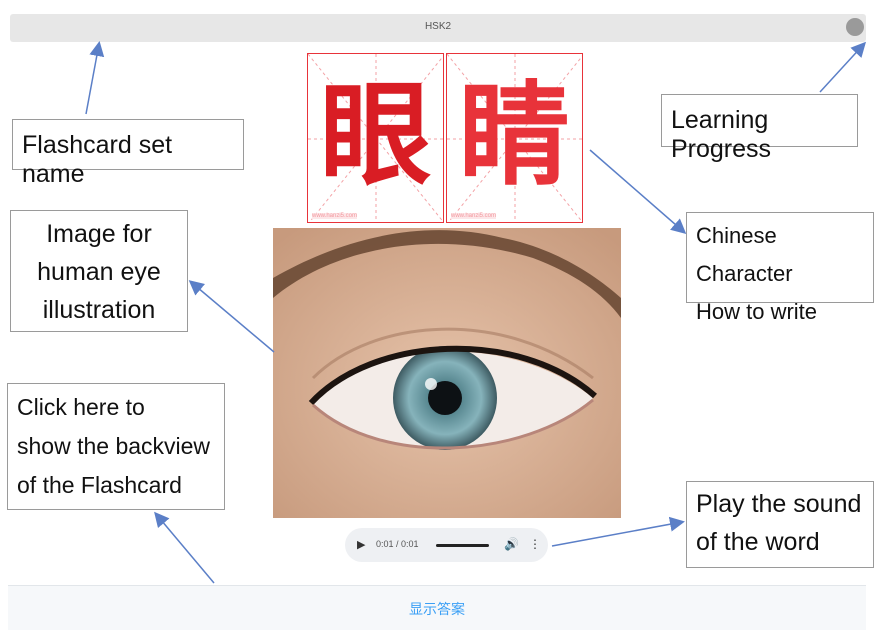  Describe the element at coordinates (855, 27) in the screenshot. I see `learning-progress-indicator` at that location.